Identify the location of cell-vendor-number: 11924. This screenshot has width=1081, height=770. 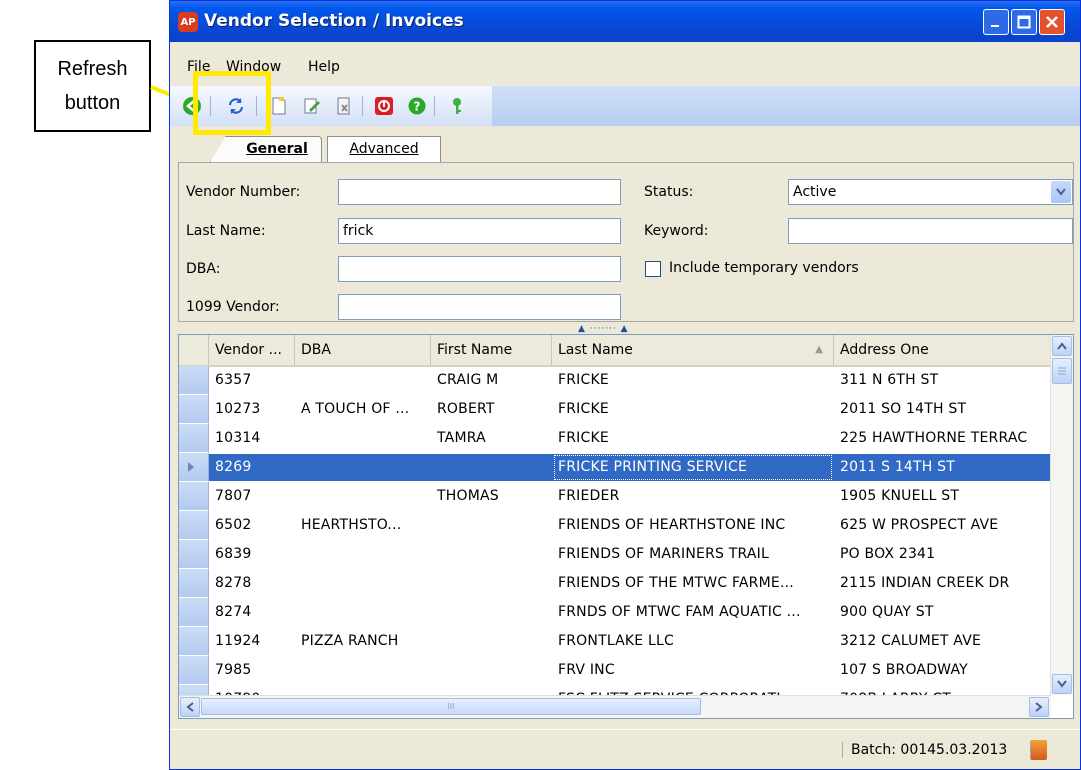
(252, 641).